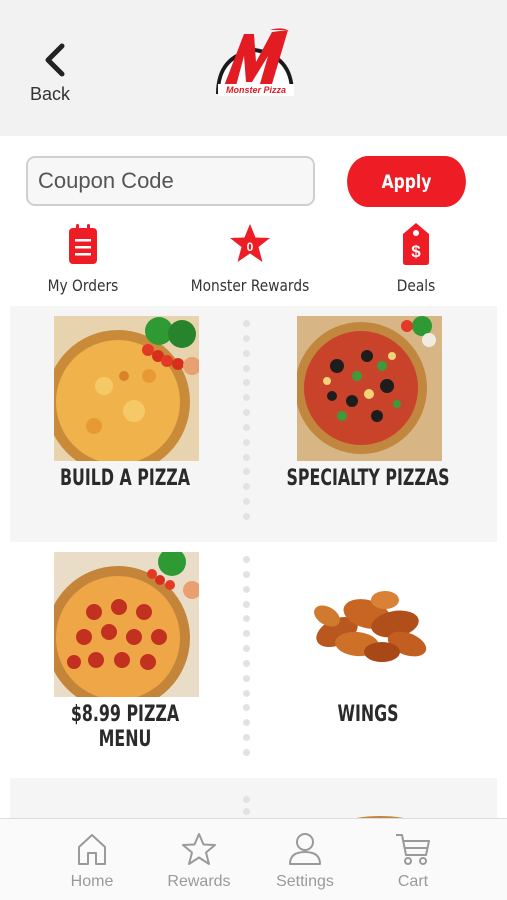 The image size is (507, 900). I want to click on tab-home: Home, so click(92, 864).